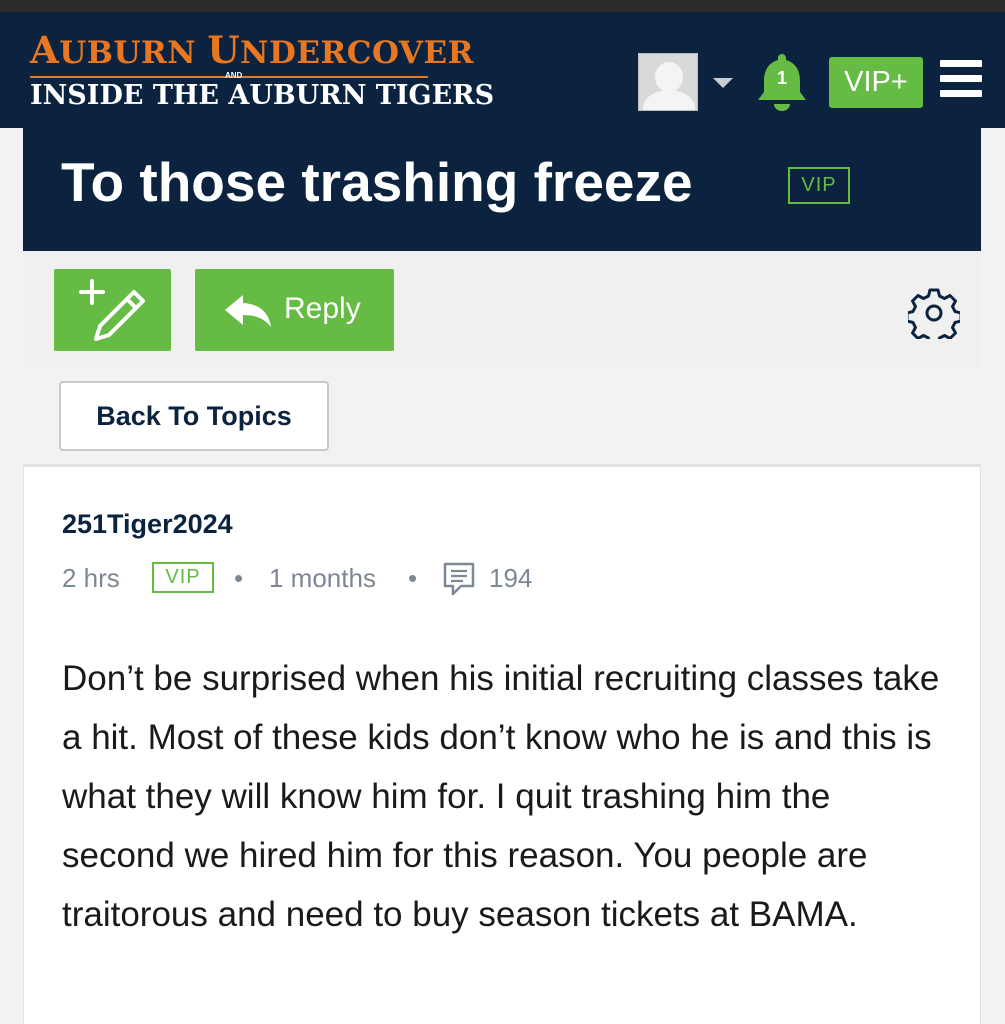  Describe the element at coordinates (91, 578) in the screenshot. I see `post-time: 2 hrs` at that location.